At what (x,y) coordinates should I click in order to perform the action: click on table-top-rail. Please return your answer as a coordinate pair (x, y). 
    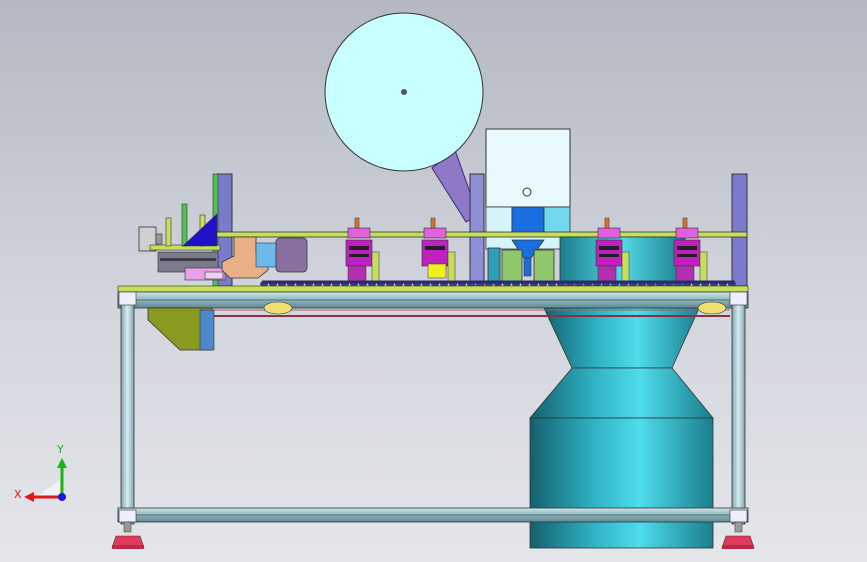
    Looking at the image, I should click on (433, 289).